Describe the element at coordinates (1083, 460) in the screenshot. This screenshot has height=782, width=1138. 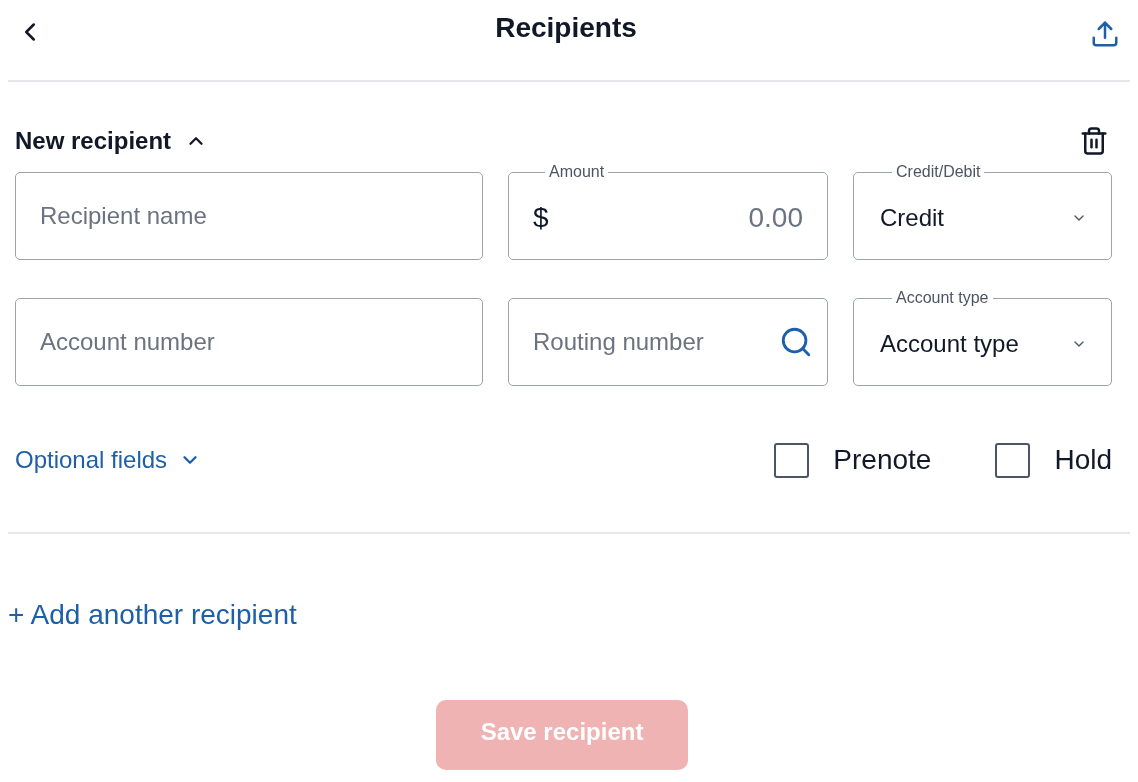
I see `checkbox-label: Hold` at that location.